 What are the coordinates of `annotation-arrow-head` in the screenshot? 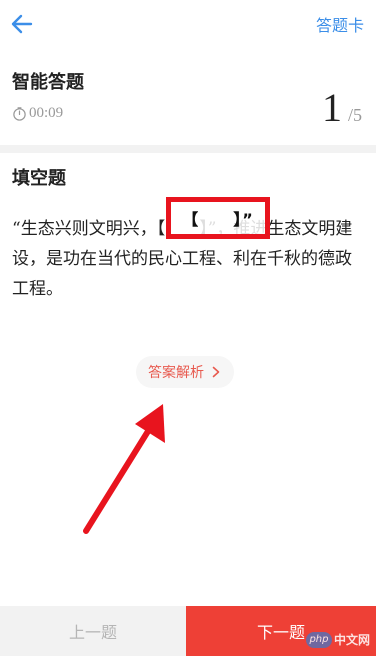 It's located at (150, 423).